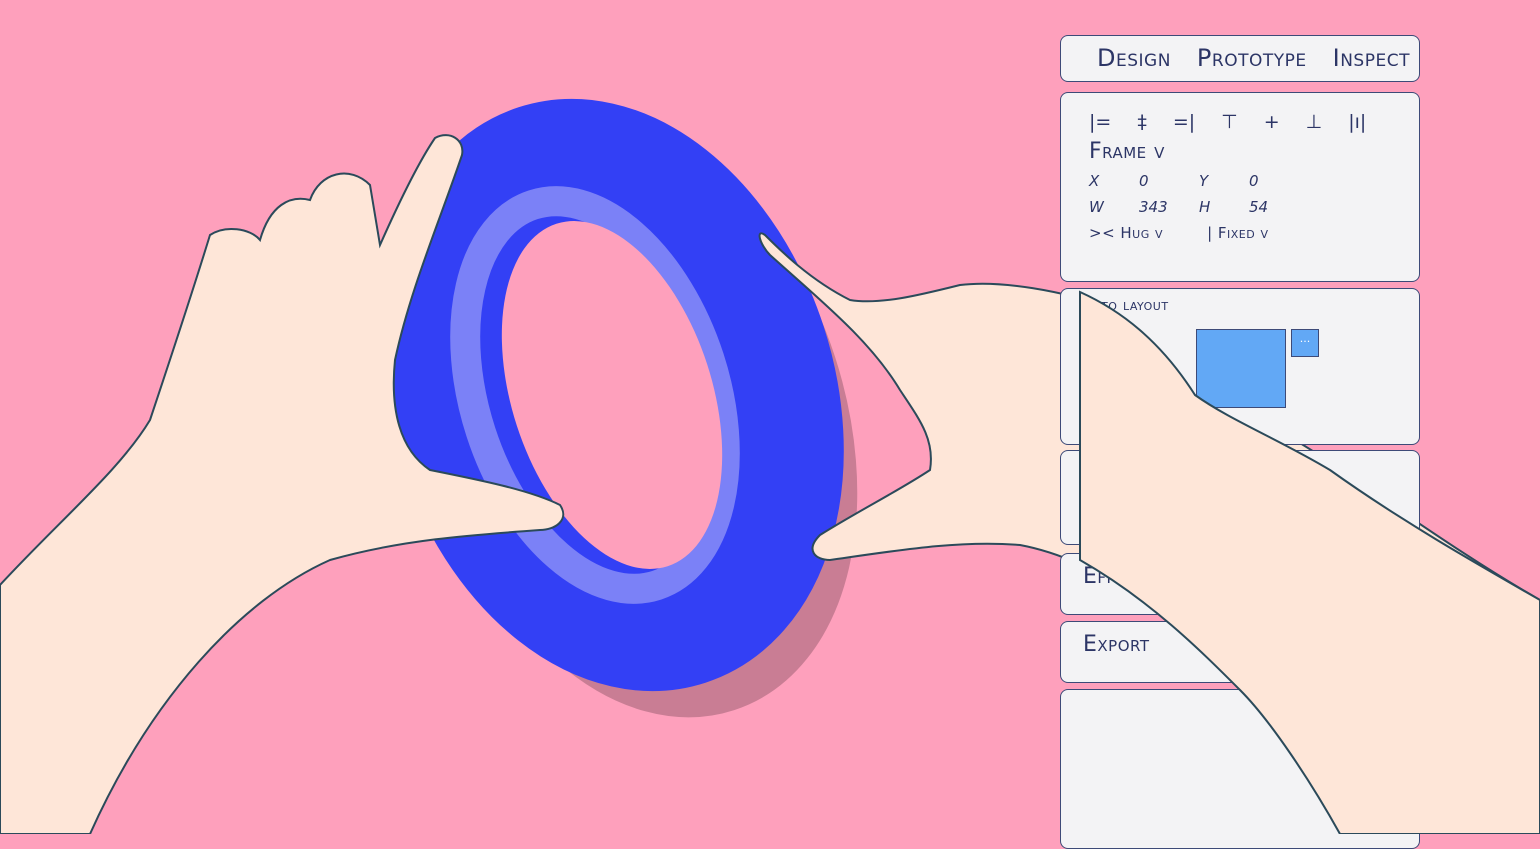 The height and width of the screenshot is (849, 1540). I want to click on auto-layout-panel: Auto layout → ···, so click(1240, 366).